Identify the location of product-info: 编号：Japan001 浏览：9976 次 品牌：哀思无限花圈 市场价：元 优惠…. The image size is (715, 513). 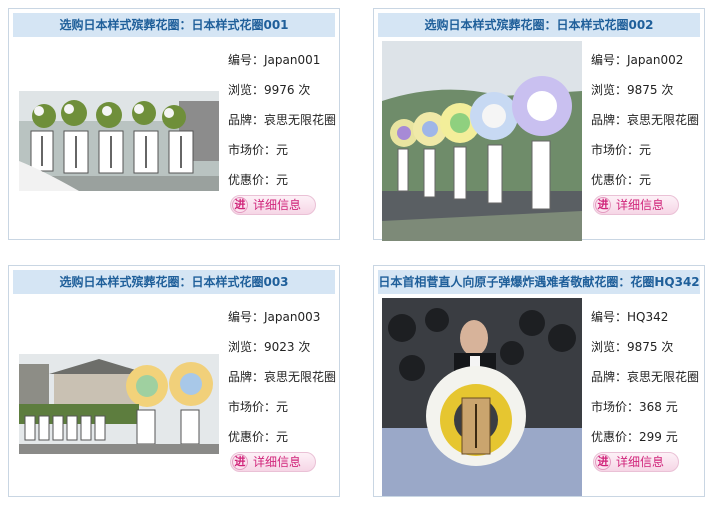
(283, 142).